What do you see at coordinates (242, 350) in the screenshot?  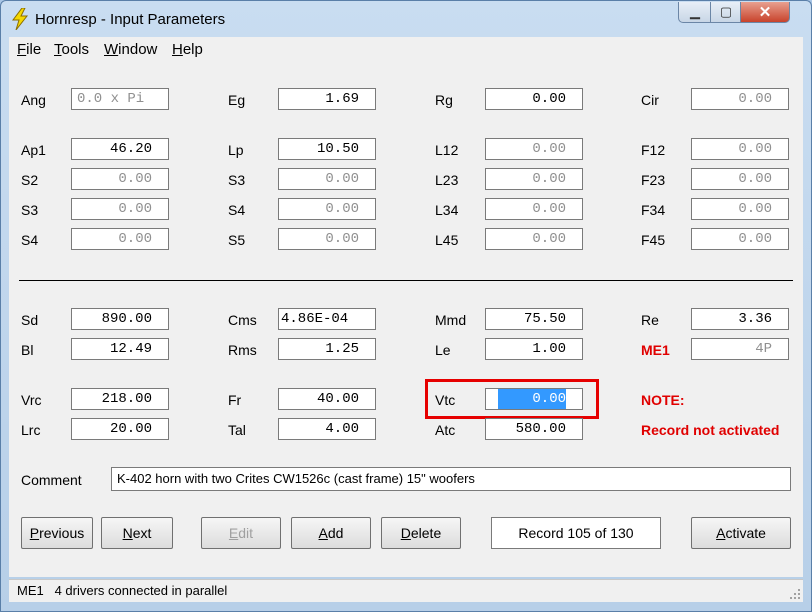 I see `label-rms: Rms` at bounding box center [242, 350].